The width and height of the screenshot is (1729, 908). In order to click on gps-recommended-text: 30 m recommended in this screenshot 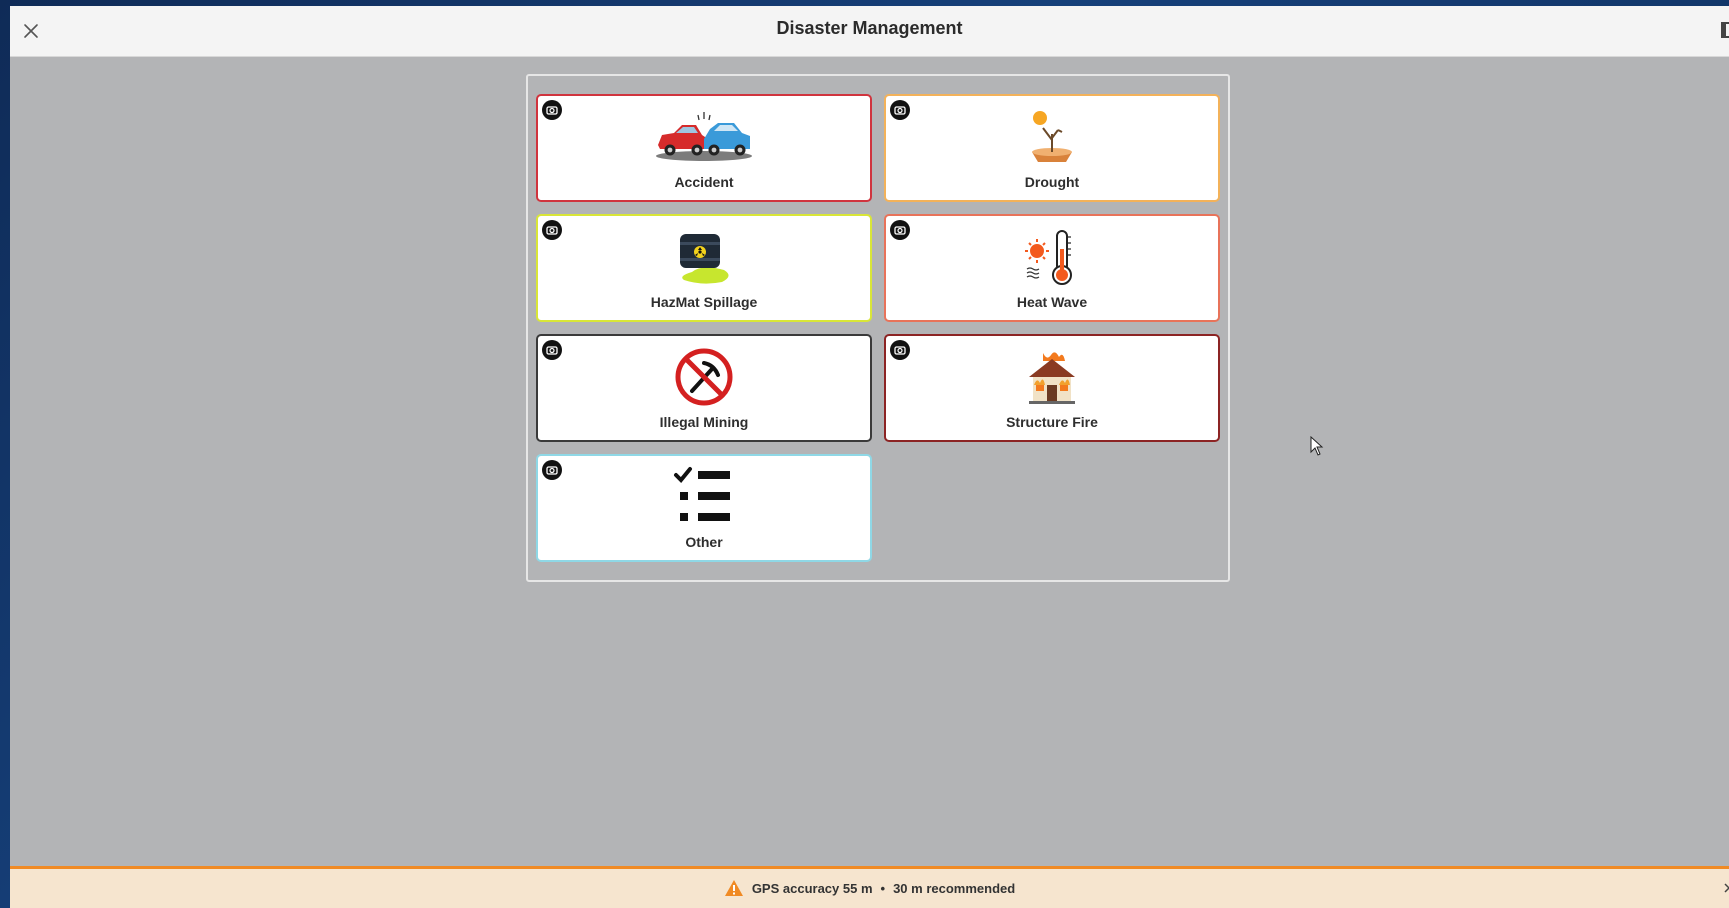, I will do `click(954, 888)`.